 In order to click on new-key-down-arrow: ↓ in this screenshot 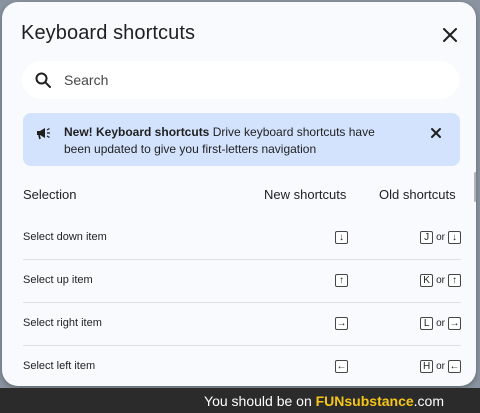, I will do `click(341, 237)`.